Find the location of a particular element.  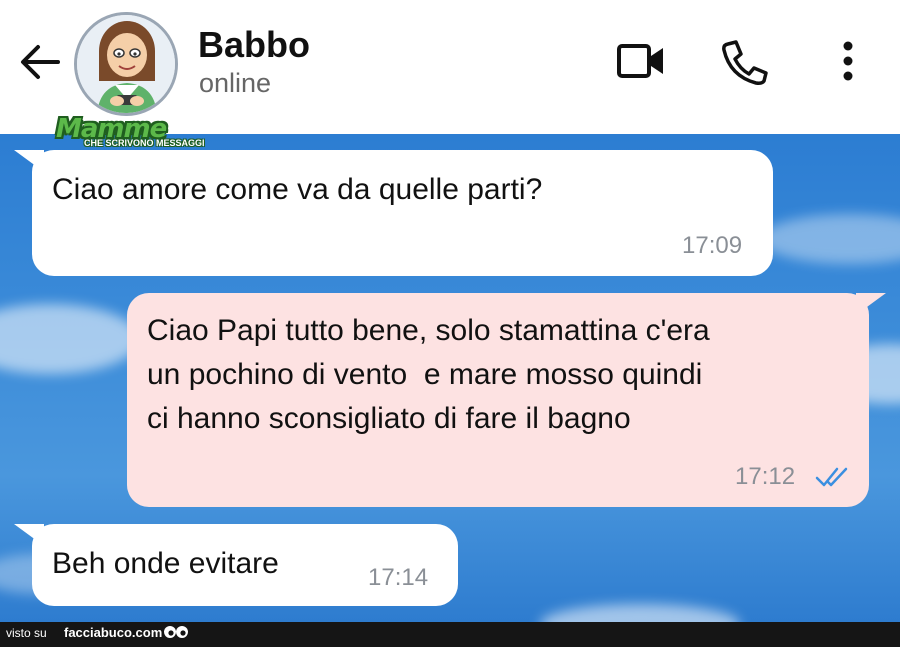

message-time: 17:14 is located at coordinates (398, 577).